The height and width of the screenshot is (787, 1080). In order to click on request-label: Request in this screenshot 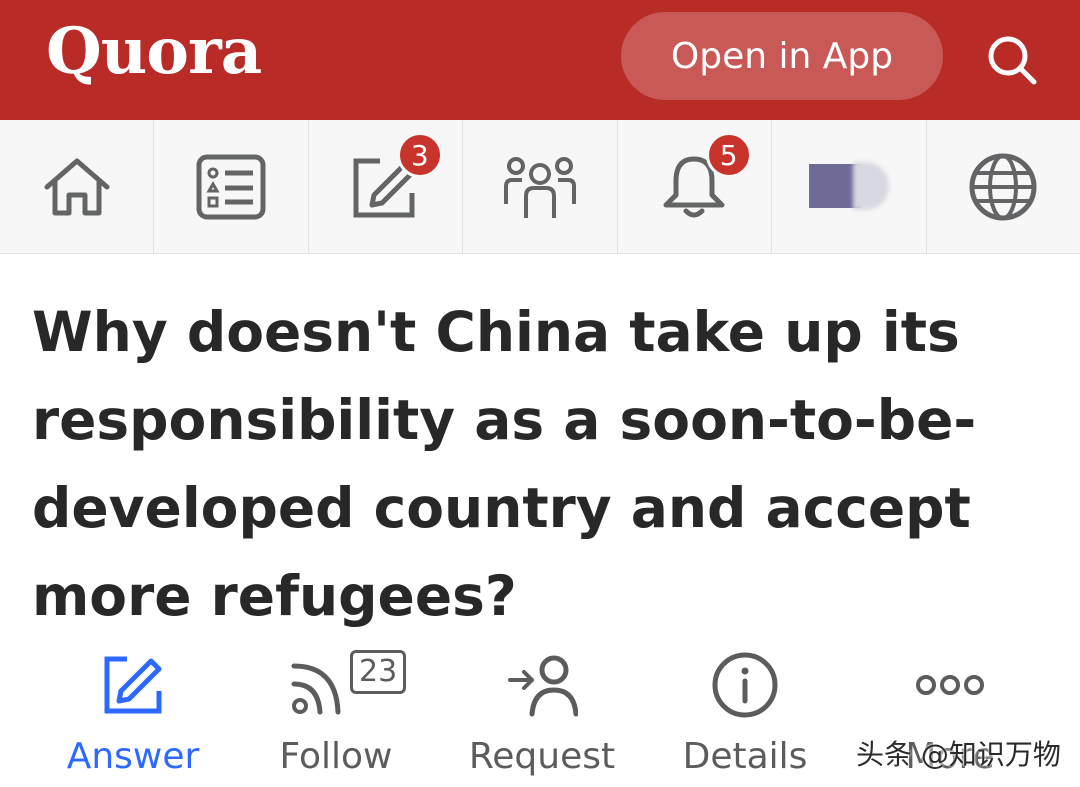, I will do `click(542, 756)`.